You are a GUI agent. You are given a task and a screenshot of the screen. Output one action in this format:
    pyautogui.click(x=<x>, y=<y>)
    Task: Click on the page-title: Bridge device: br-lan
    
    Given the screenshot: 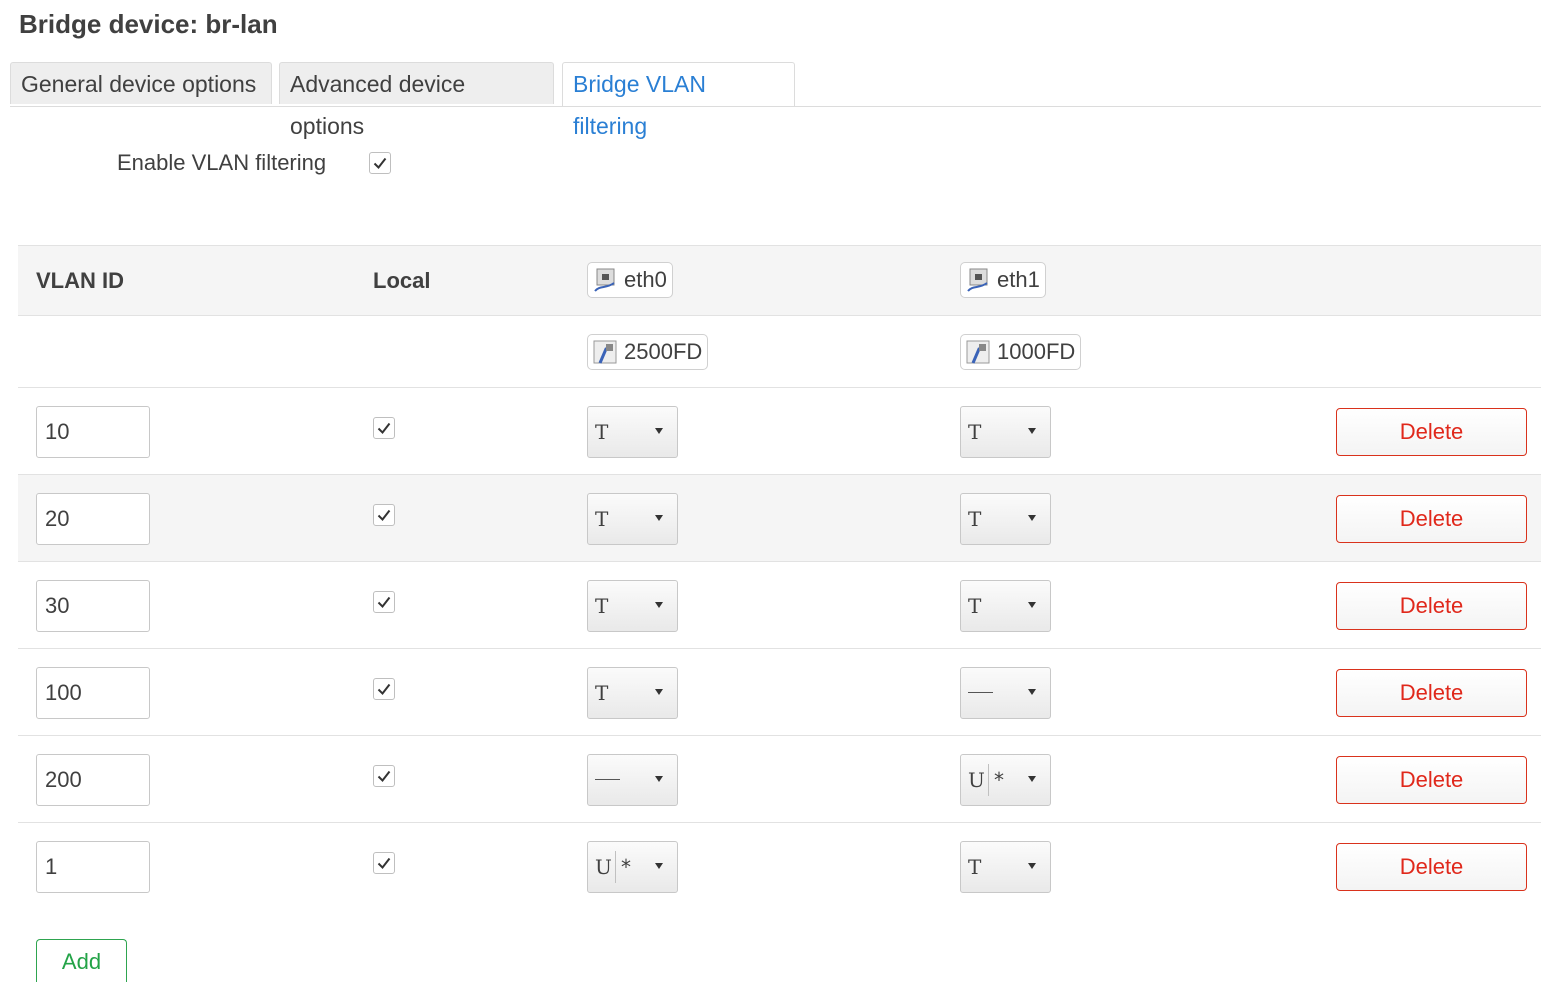 What is the action you would take?
    pyautogui.click(x=148, y=24)
    